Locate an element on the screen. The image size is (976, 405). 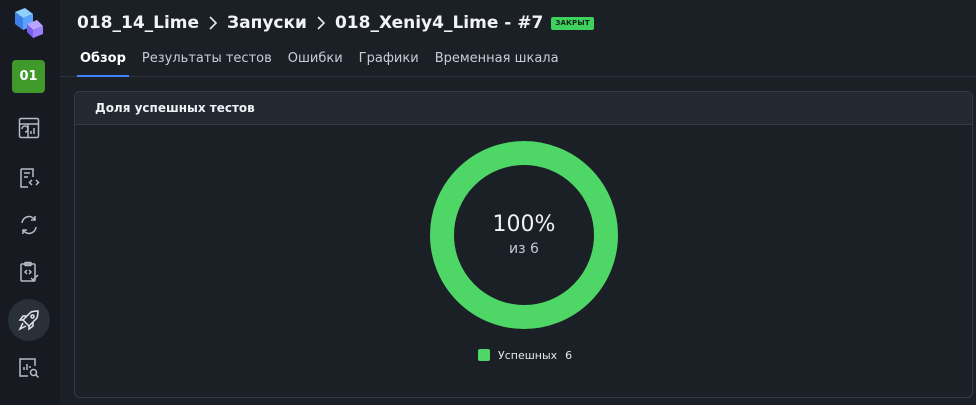
sidebar: 01 is located at coordinates (30, 202).